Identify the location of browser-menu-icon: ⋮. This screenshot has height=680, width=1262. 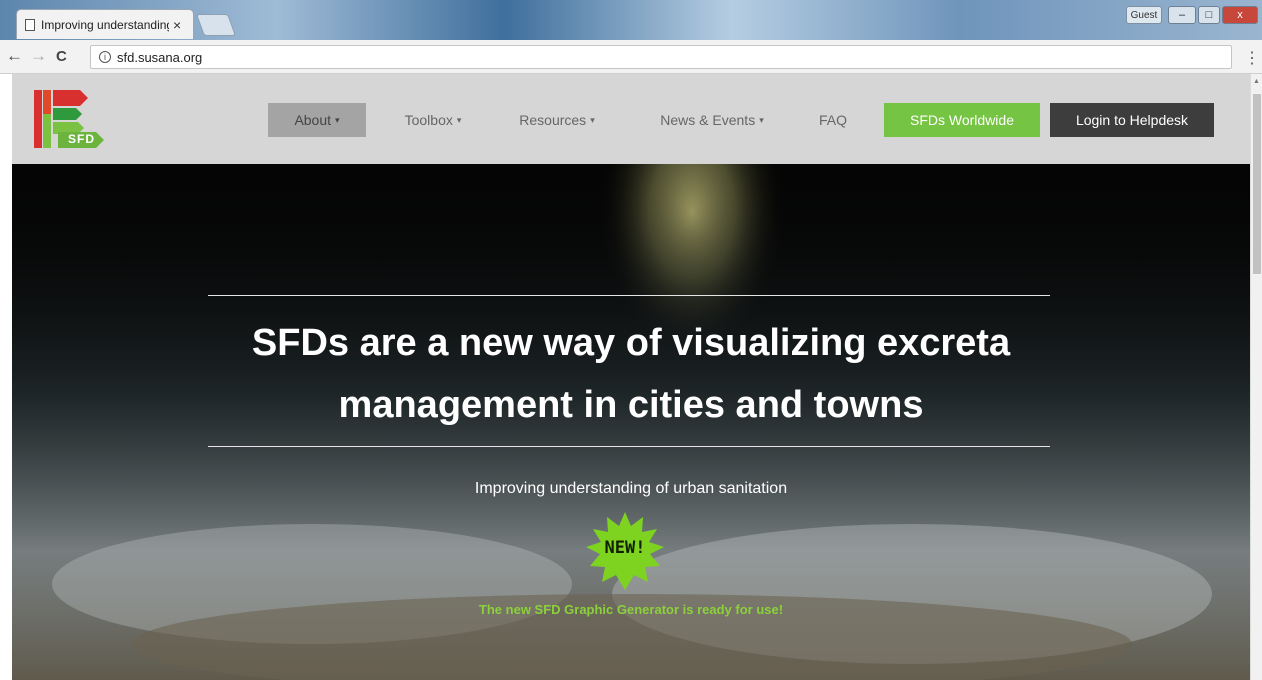
(1252, 58).